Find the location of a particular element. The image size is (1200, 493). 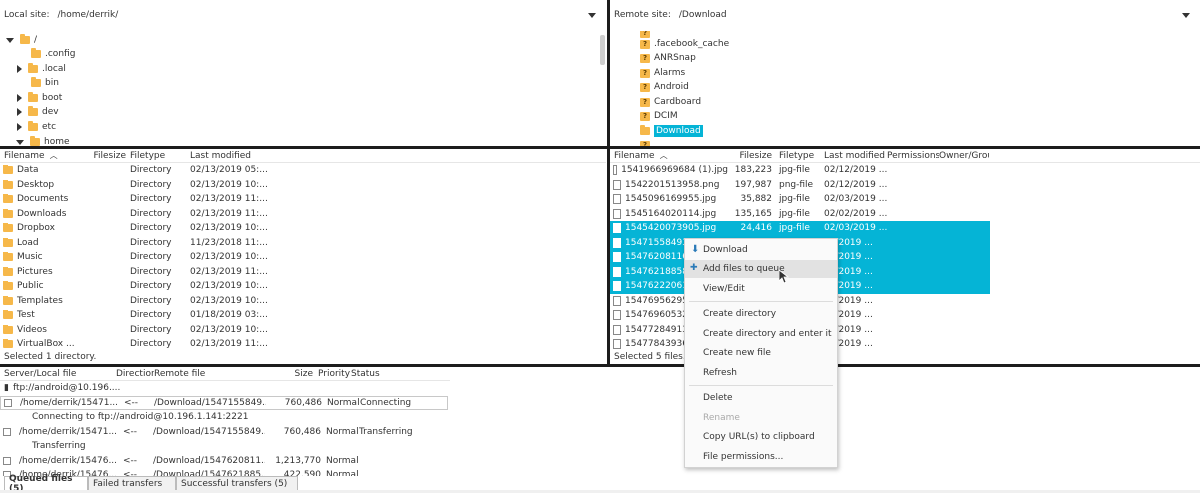

tree-item: home is located at coordinates (43, 140).